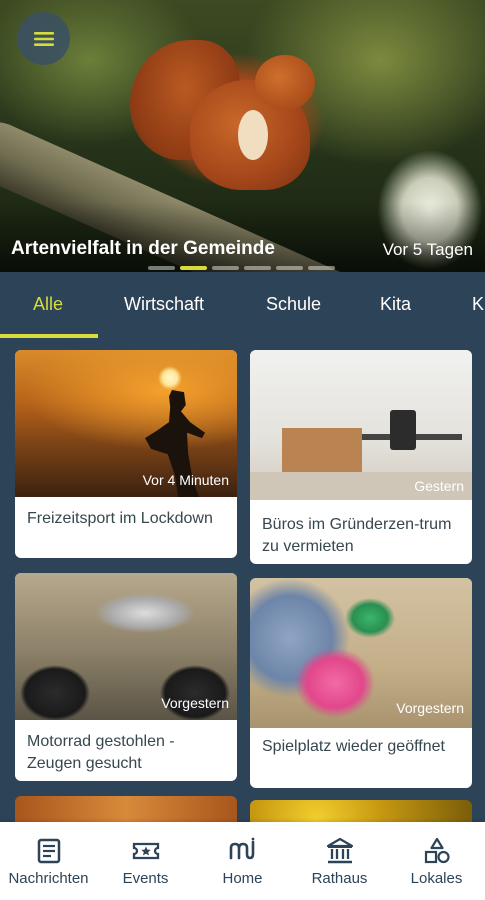  I want to click on nav-label: Rathaus, so click(339, 878).